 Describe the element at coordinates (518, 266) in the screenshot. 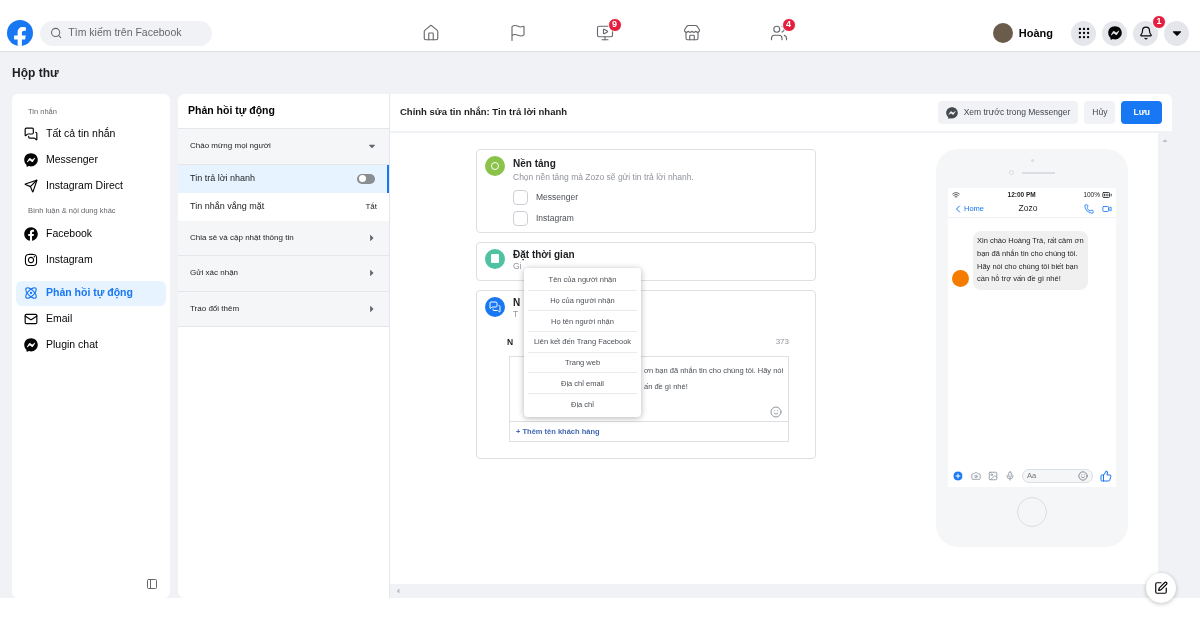

I see `card-subtitle: Gi` at that location.